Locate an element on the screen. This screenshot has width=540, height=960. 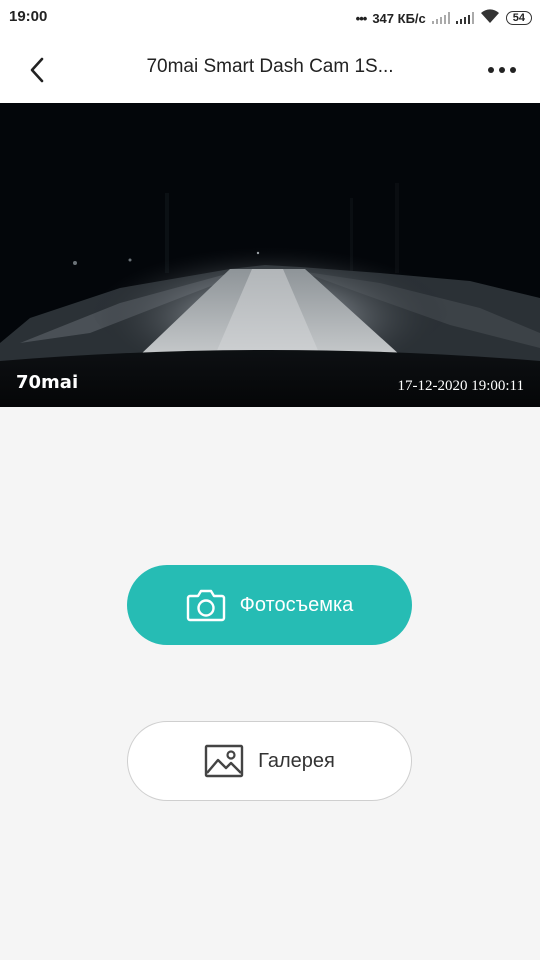
status-time: 19:00 is located at coordinates (28, 16).